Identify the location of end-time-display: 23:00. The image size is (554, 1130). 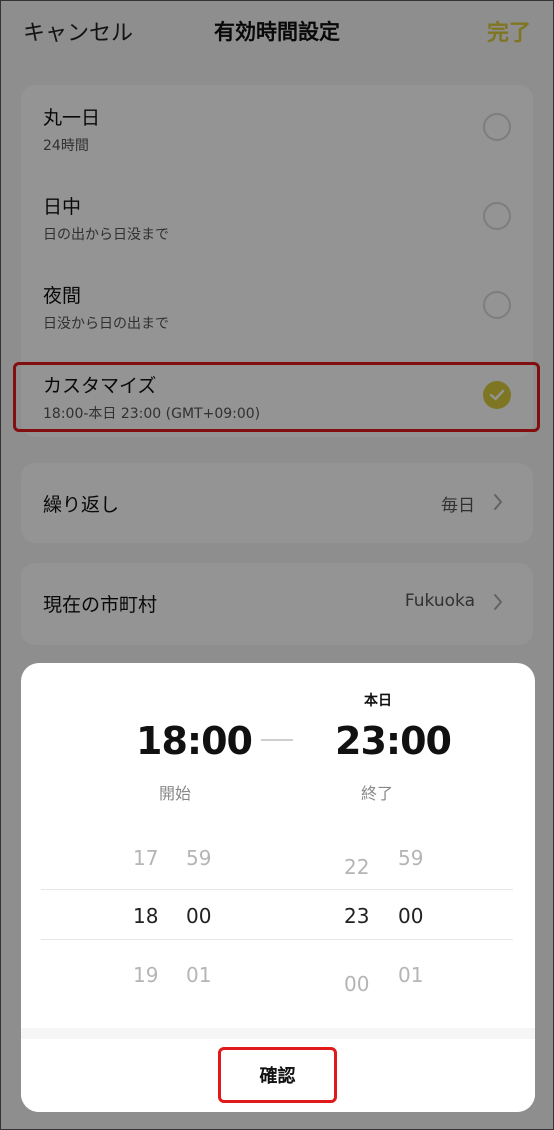
(393, 741).